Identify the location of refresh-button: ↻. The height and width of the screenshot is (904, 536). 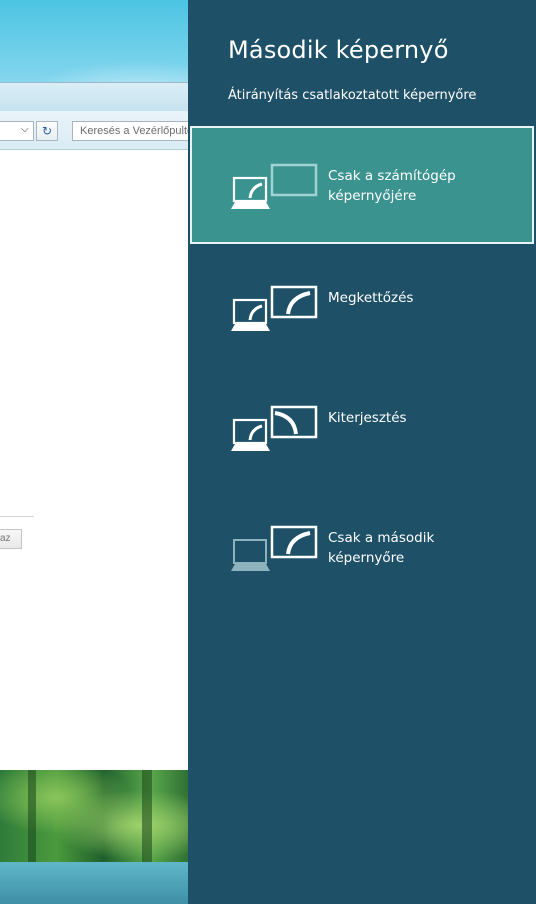
(47, 131).